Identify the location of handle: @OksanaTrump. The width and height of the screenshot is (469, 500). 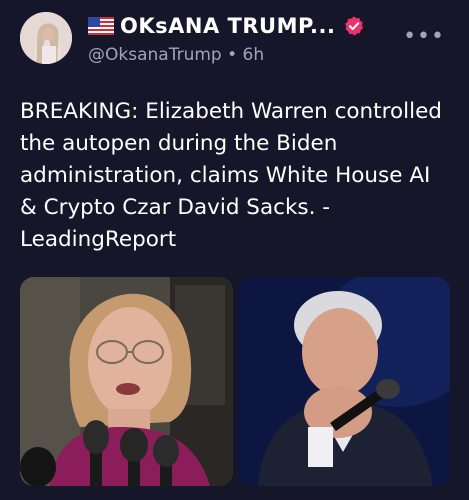
(155, 55).